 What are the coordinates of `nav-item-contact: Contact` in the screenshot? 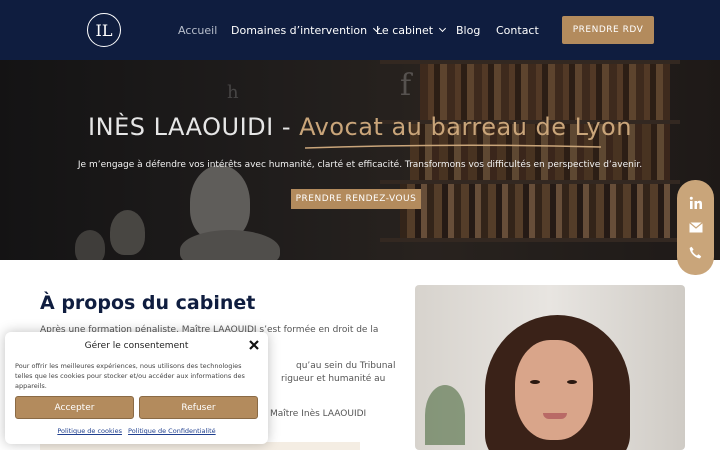 It's located at (517, 30).